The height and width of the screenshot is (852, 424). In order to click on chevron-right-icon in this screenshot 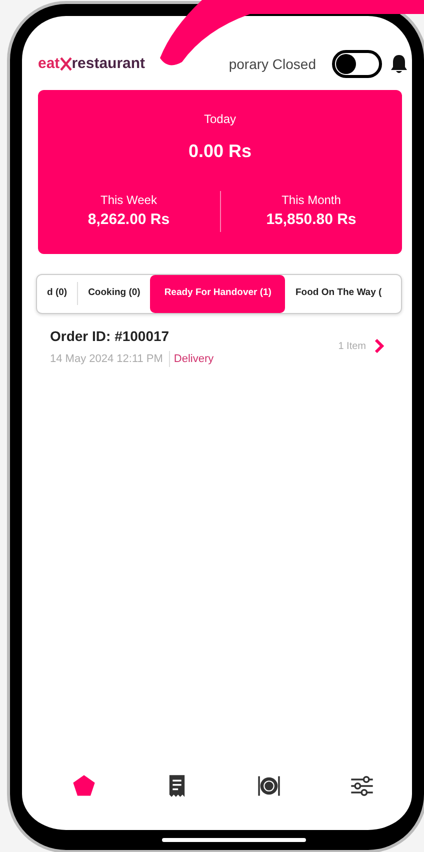, I will do `click(379, 346)`.